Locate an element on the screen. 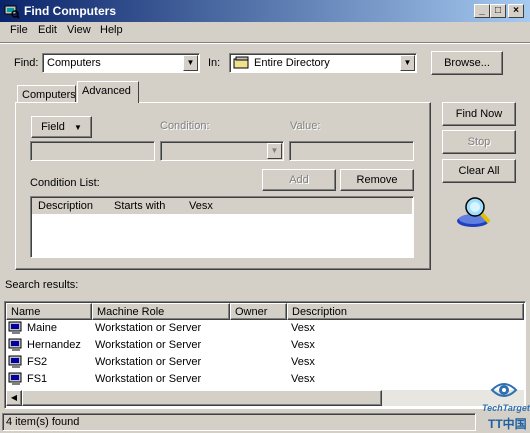  field-button: Field ▼ is located at coordinates (61, 127).